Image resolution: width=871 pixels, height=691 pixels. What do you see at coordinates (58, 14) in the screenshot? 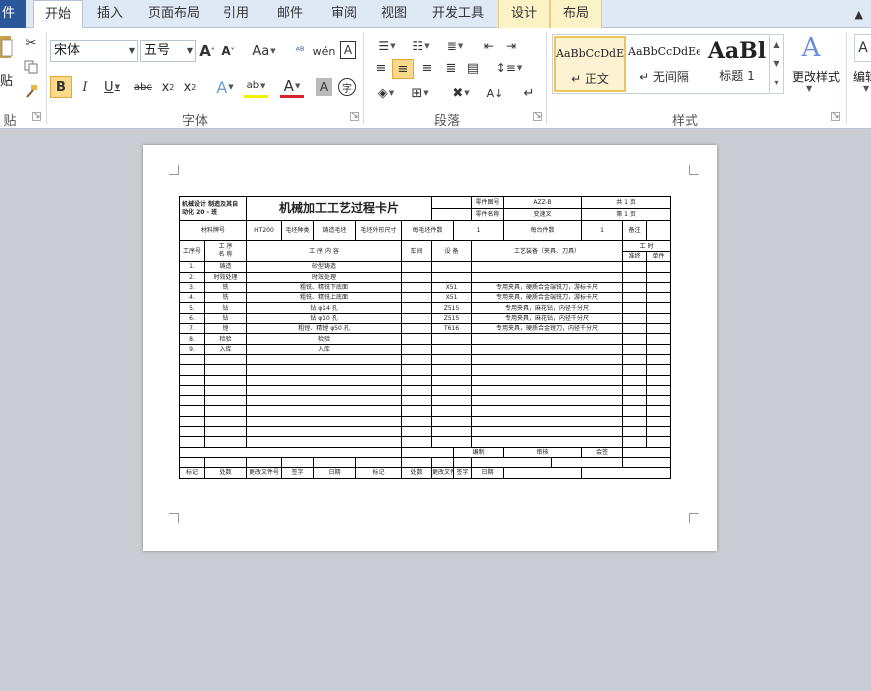
I see `tab-home: 开始` at bounding box center [58, 14].